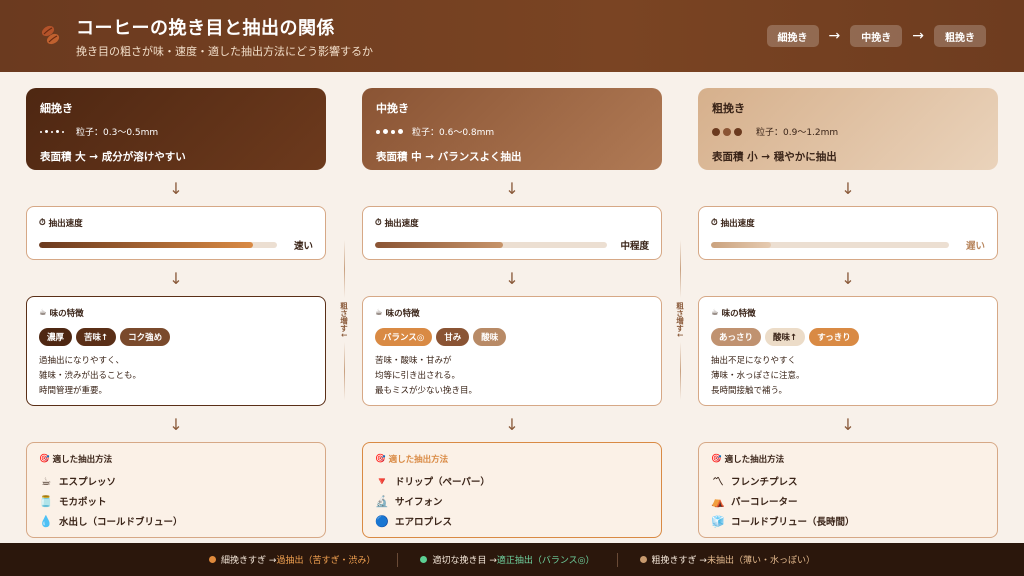 The image size is (1024, 576). Describe the element at coordinates (679, 561) in the screenshot. I see `legend-lead: 粗挽きすぎ →` at that location.